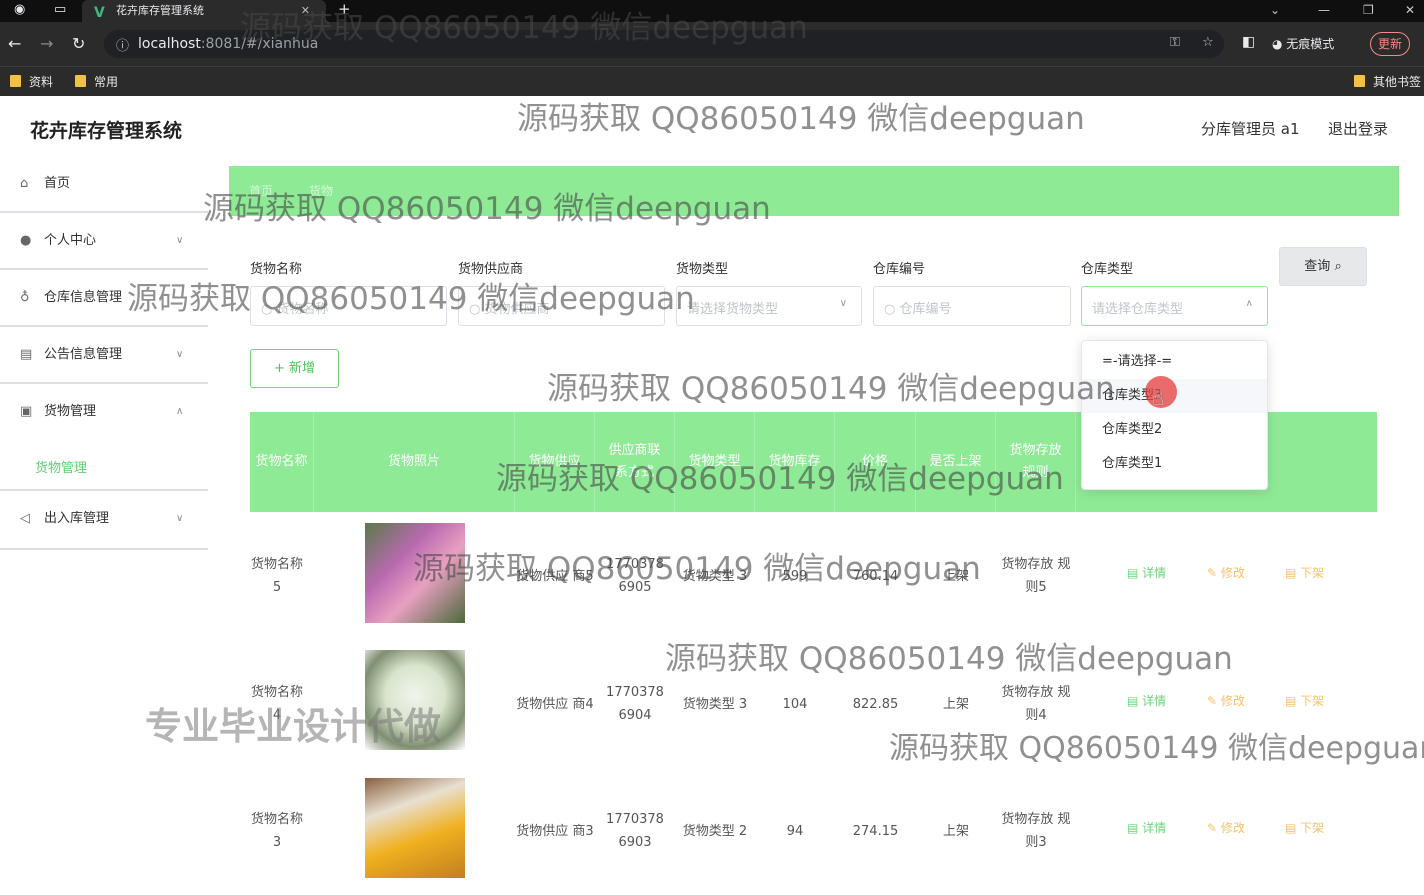 This screenshot has height=895, width=1424. What do you see at coordinates (99, 13) in the screenshot?
I see `vue-logo-icon: V` at bounding box center [99, 13].